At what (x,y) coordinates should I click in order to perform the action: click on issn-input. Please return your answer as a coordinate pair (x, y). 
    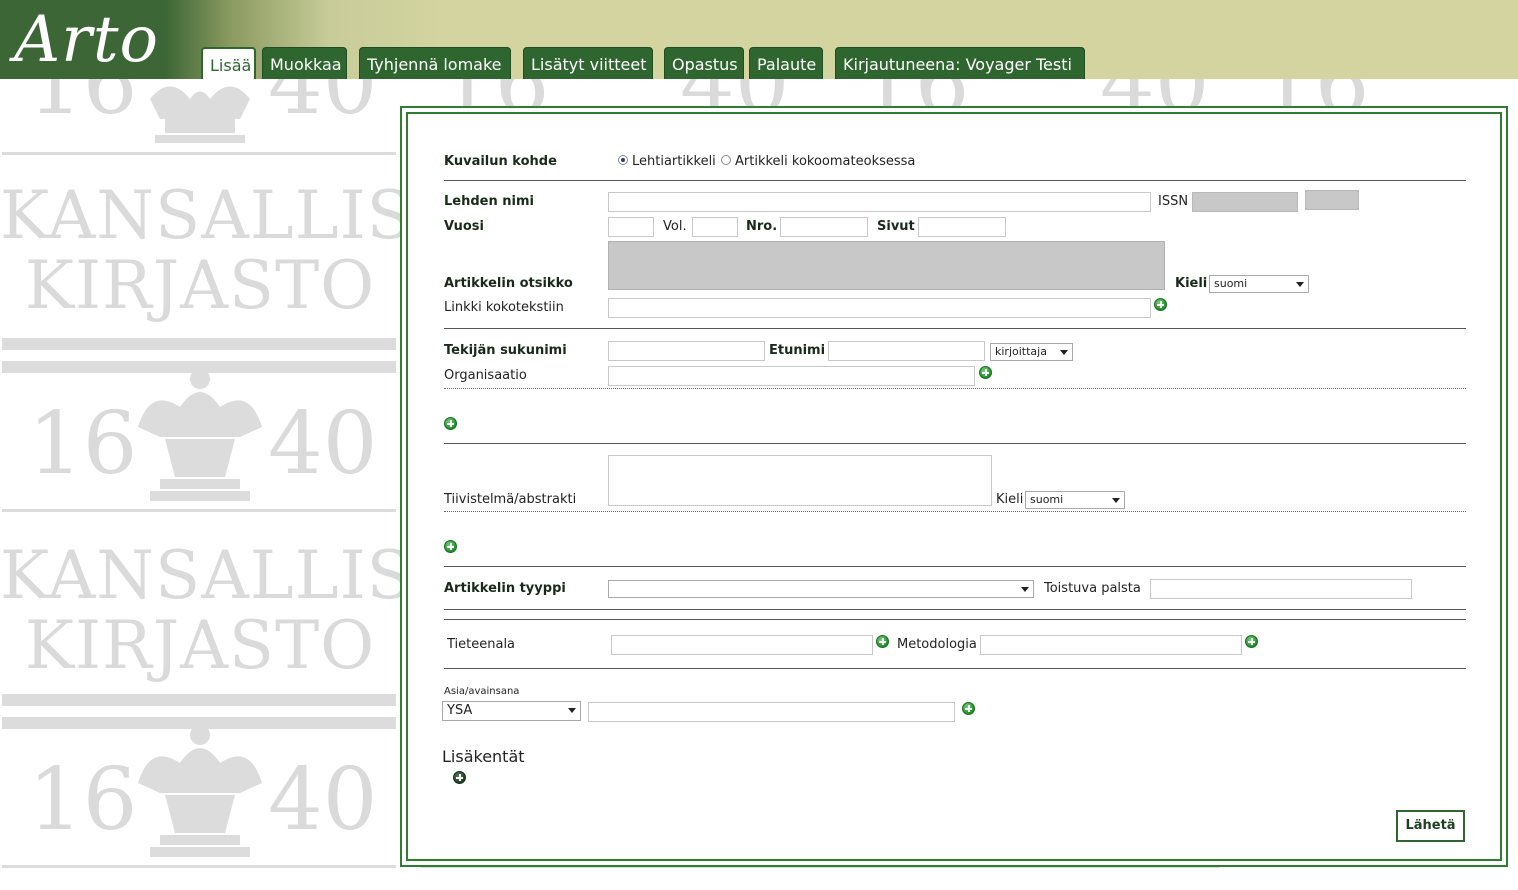
    Looking at the image, I should click on (1245, 202).